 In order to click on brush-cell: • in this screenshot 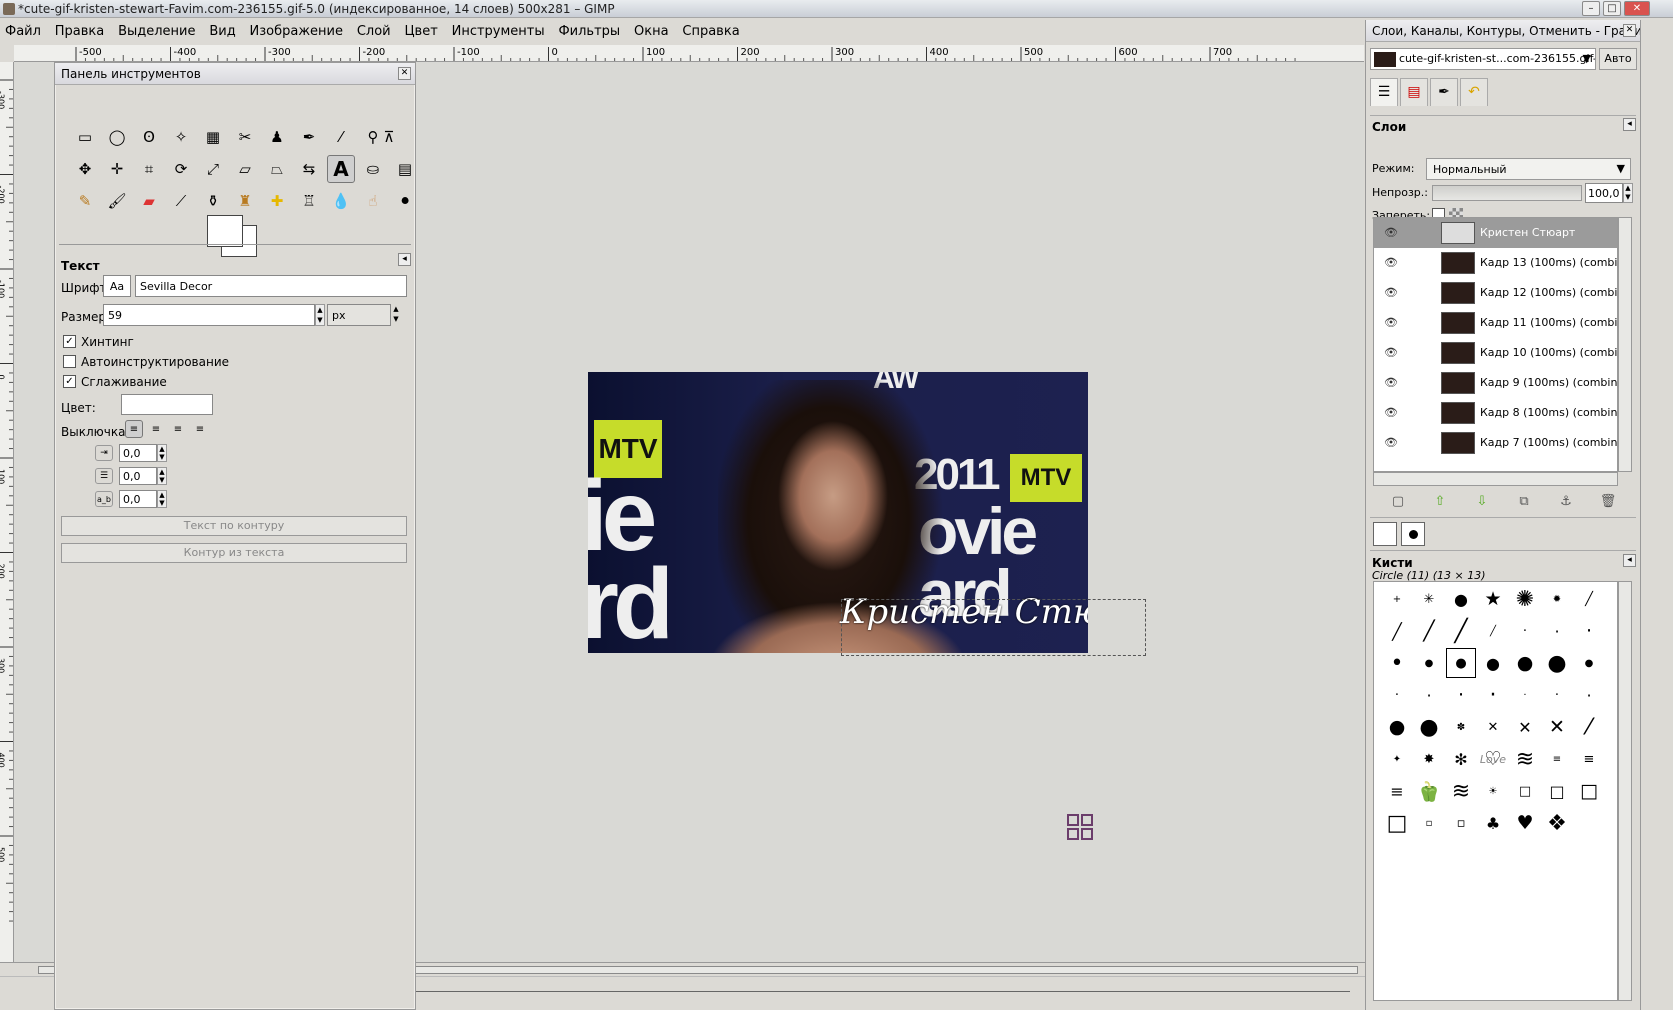, I will do `click(1397, 663)`.